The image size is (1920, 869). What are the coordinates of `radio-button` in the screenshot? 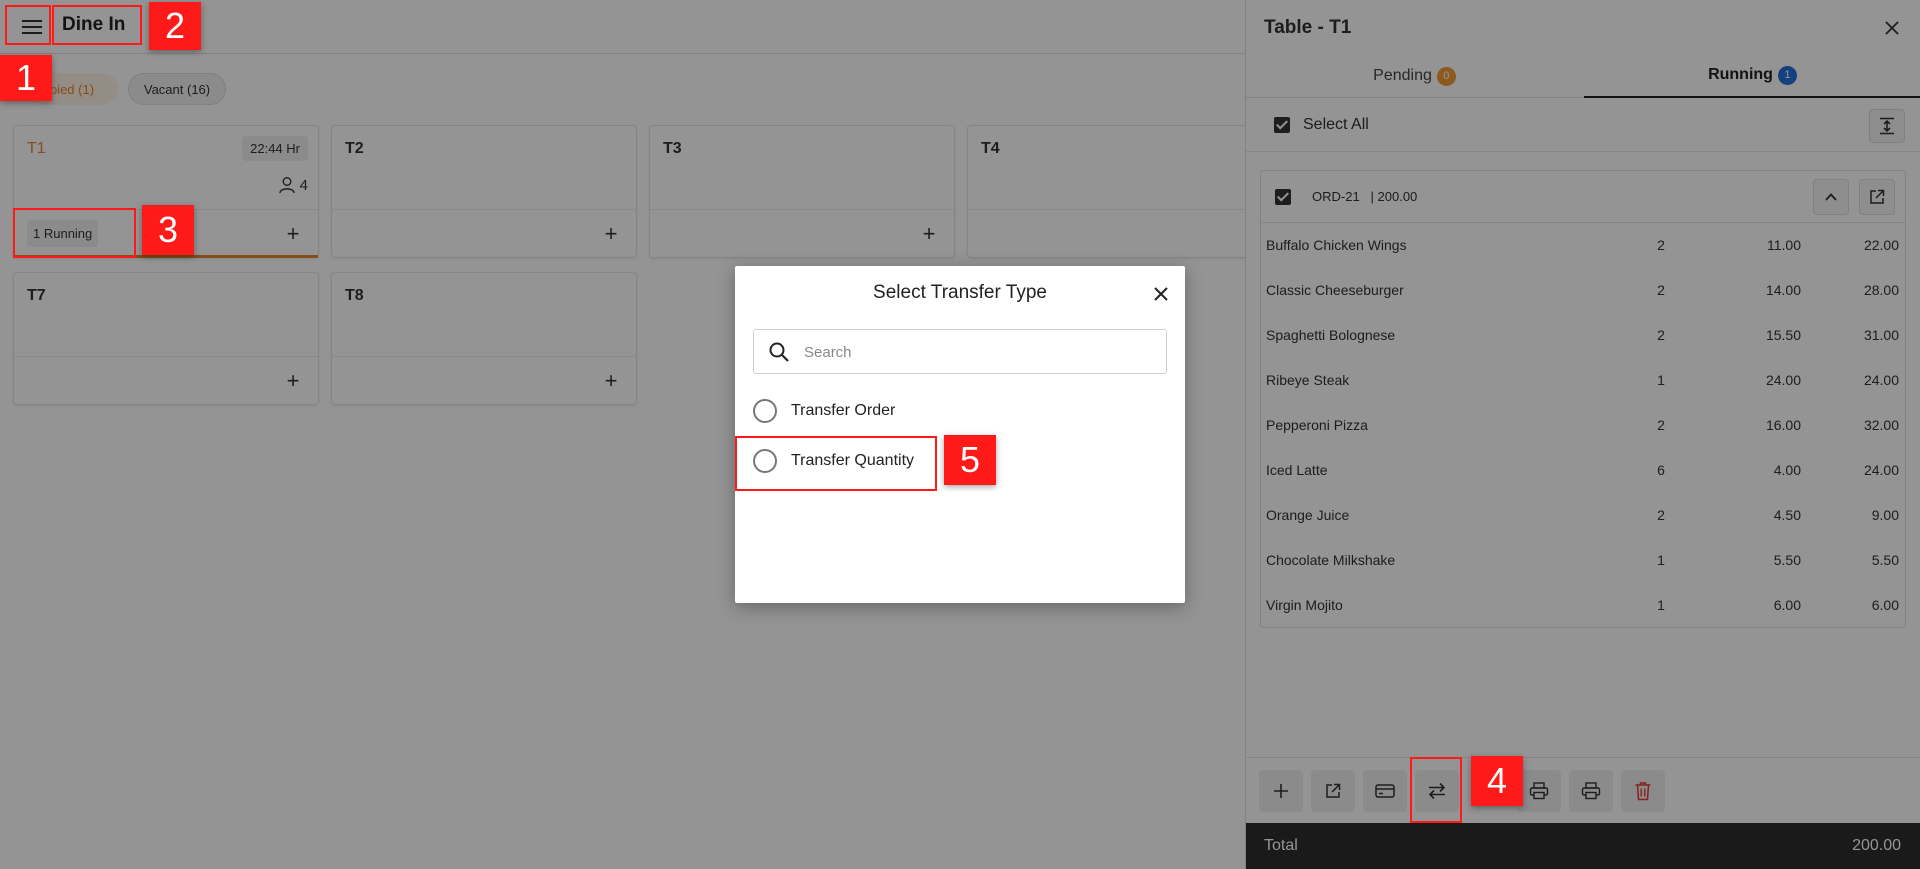 It's located at (765, 411).